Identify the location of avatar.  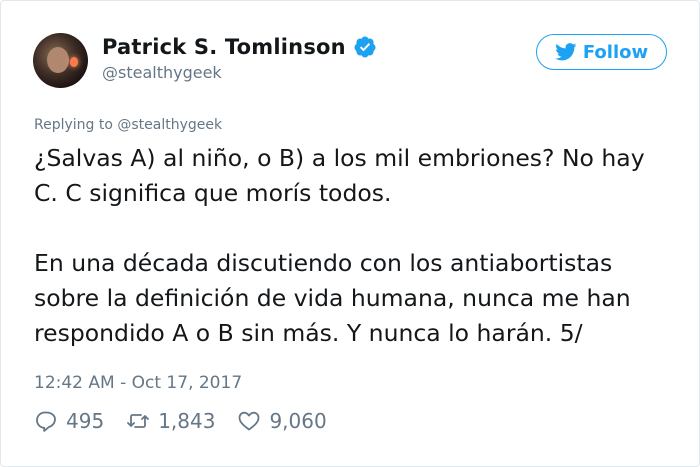
(60, 60).